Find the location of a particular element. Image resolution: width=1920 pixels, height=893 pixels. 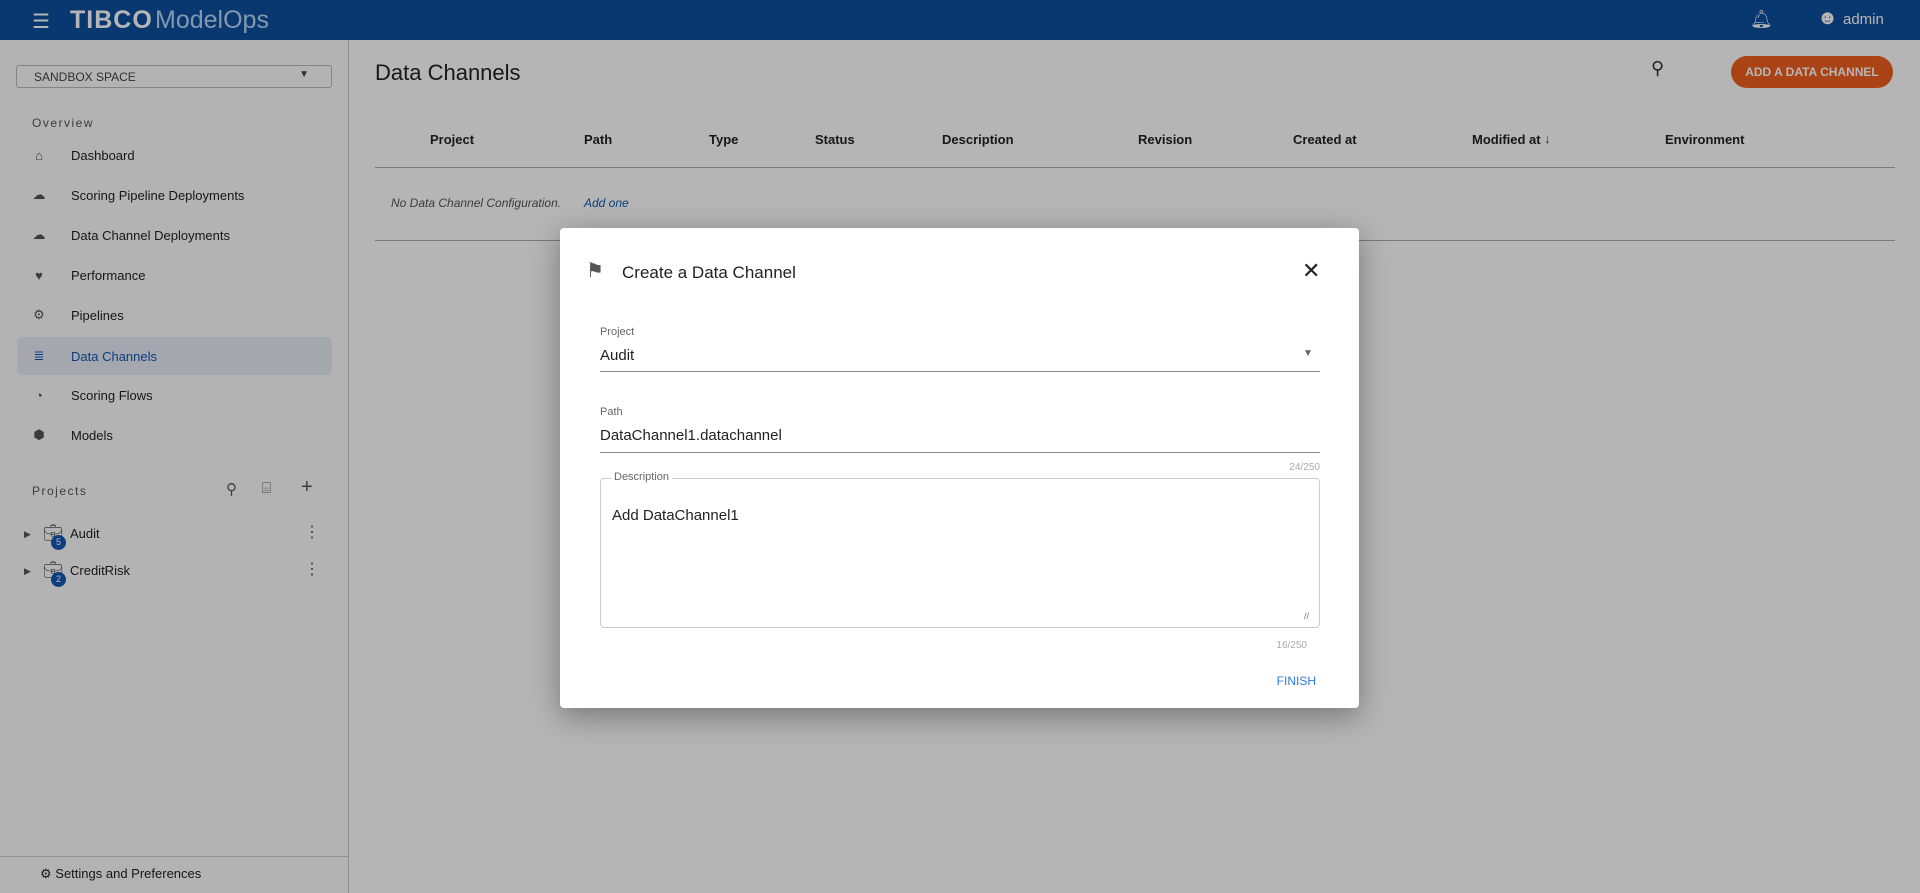

resize-handle-icon: // is located at coordinates (1306, 616).